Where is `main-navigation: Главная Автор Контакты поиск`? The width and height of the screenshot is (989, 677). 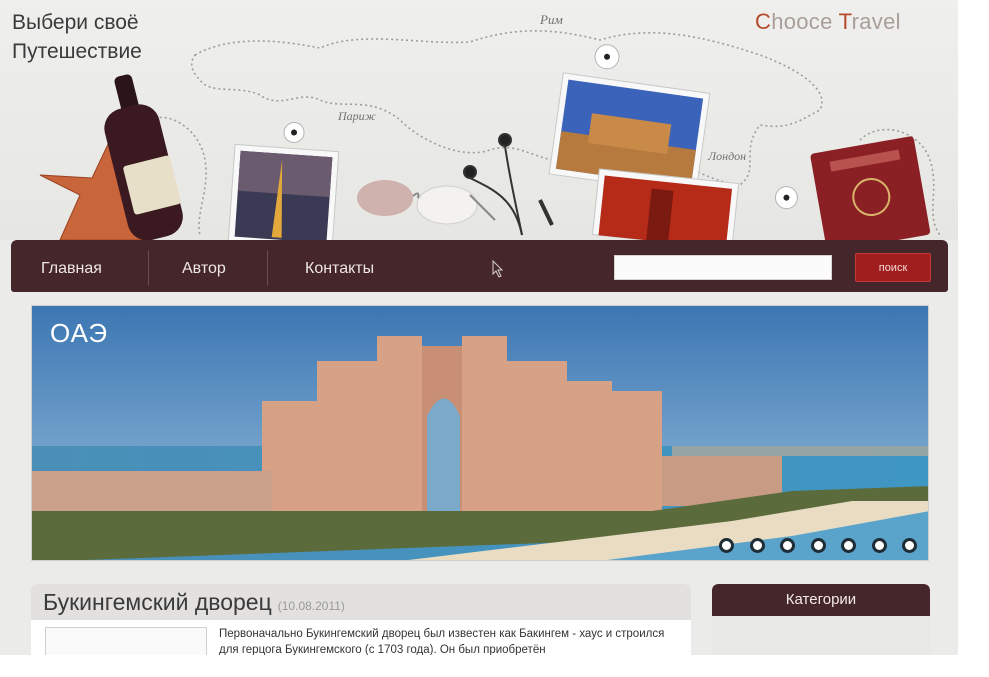 main-navigation: Главная Автор Контакты поиск is located at coordinates (479, 266).